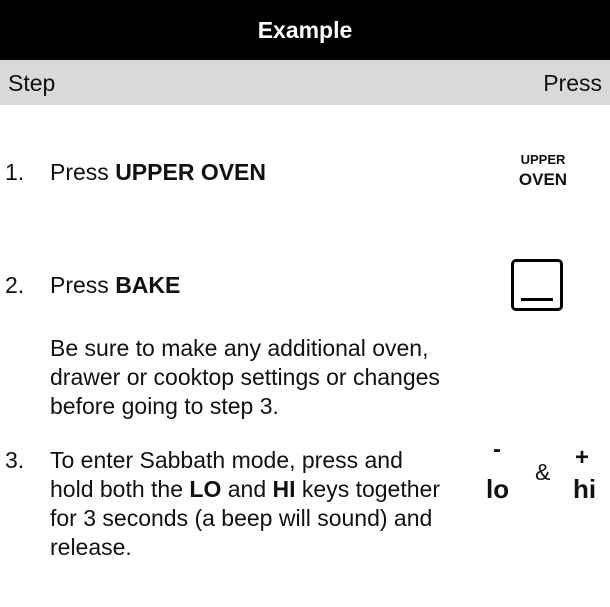  What do you see at coordinates (543, 159) in the screenshot?
I see `upper-oven-key-line1: UPPER` at bounding box center [543, 159].